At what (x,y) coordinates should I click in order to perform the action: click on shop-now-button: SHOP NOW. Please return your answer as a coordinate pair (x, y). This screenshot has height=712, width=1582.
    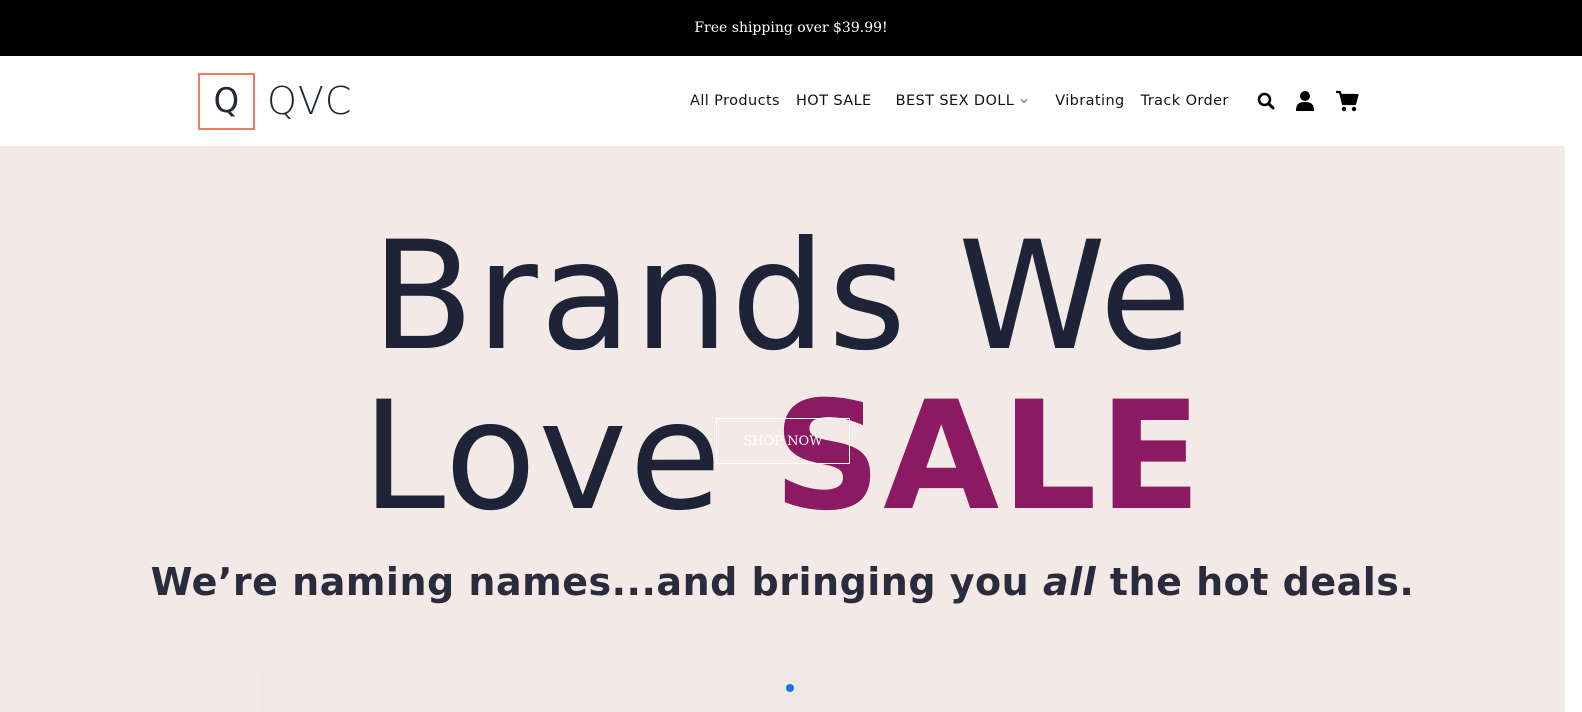
    Looking at the image, I should click on (783, 441).